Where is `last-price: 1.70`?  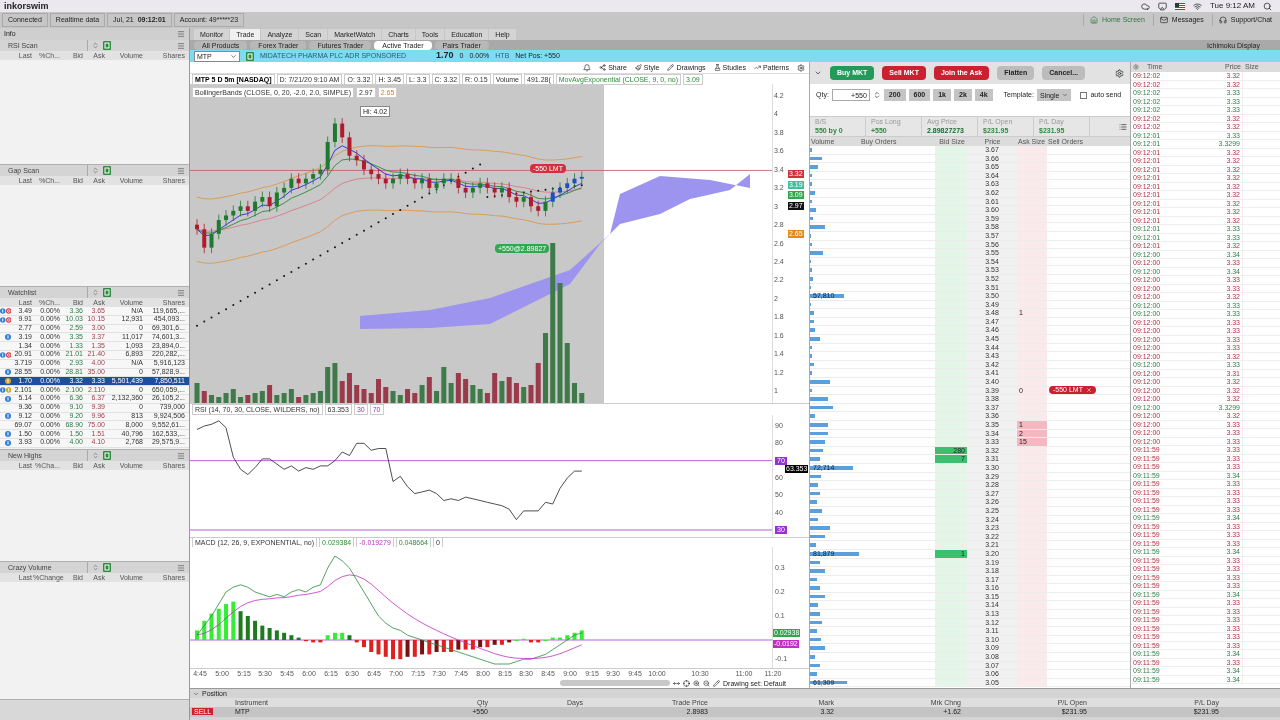
last-price: 1.70 is located at coordinates (445, 56).